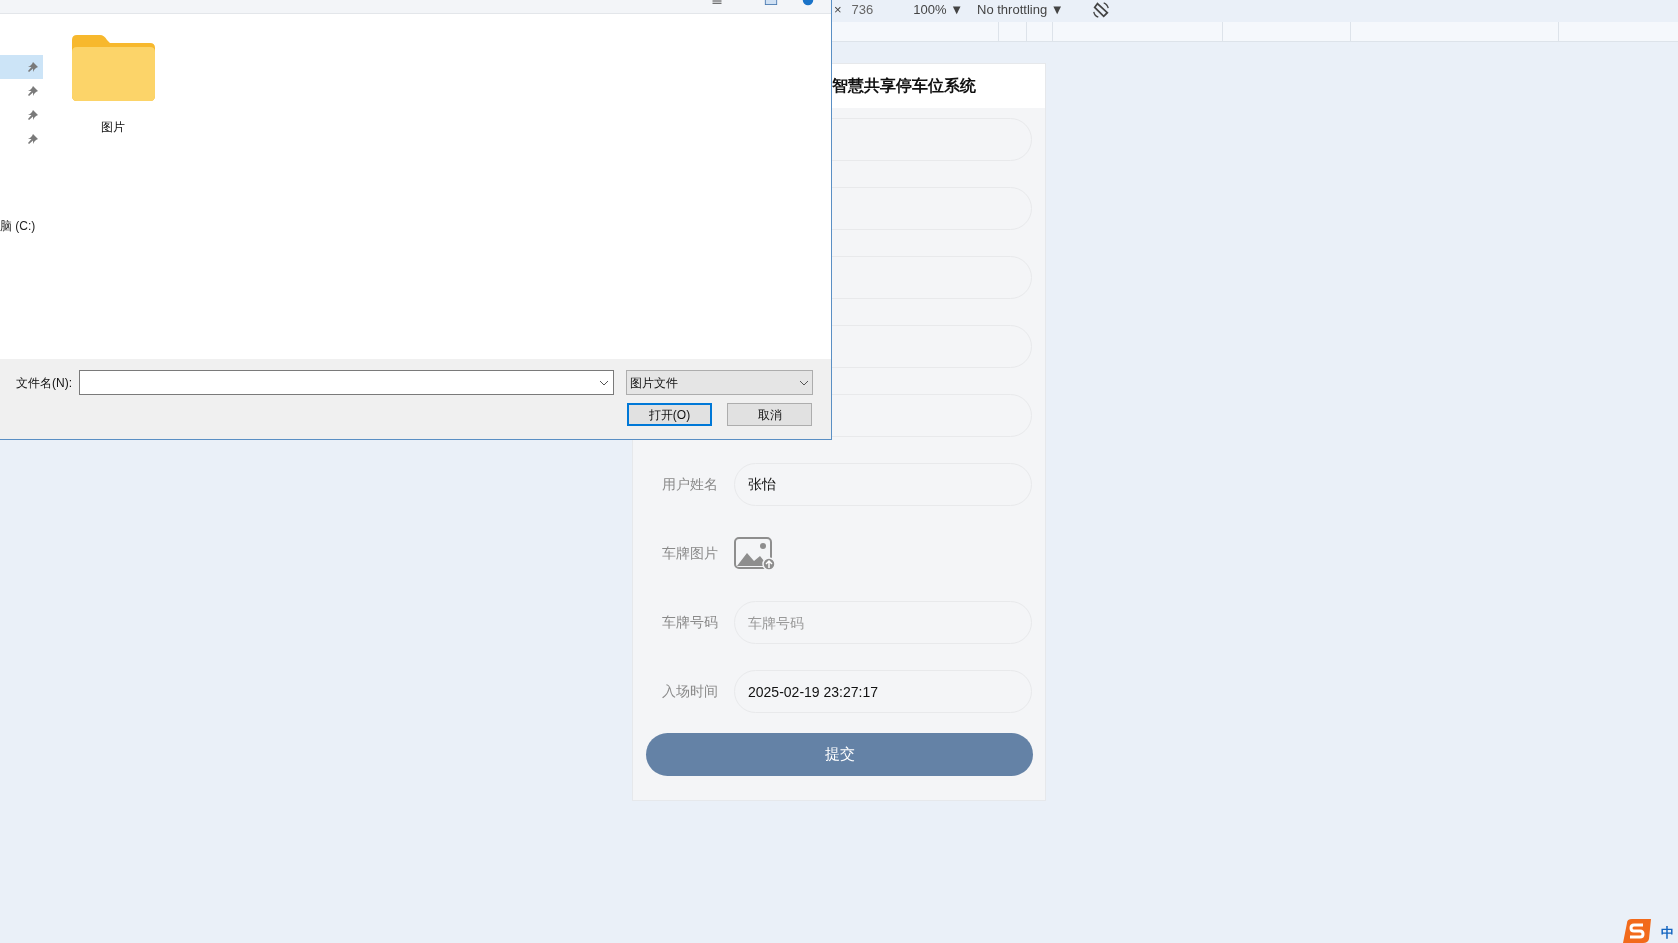 Image resolution: width=1678 pixels, height=943 pixels. What do you see at coordinates (690, 691) in the screenshot?
I see `field-label: 入场时间` at bounding box center [690, 691].